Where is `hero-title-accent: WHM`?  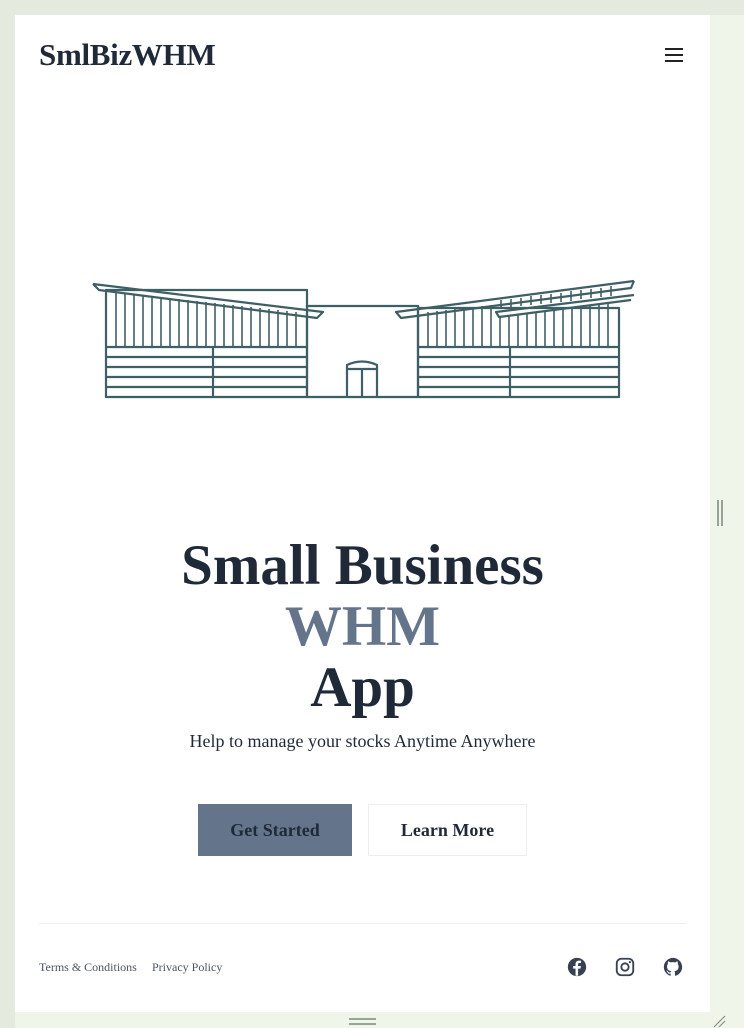
hero-title-accent: WHM is located at coordinates (362, 626).